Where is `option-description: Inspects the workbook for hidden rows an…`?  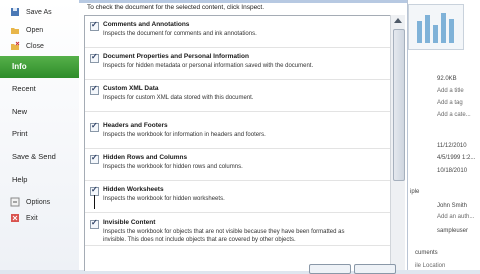 option-description: Inspects the workbook for hidden rows an… is located at coordinates (173, 167).